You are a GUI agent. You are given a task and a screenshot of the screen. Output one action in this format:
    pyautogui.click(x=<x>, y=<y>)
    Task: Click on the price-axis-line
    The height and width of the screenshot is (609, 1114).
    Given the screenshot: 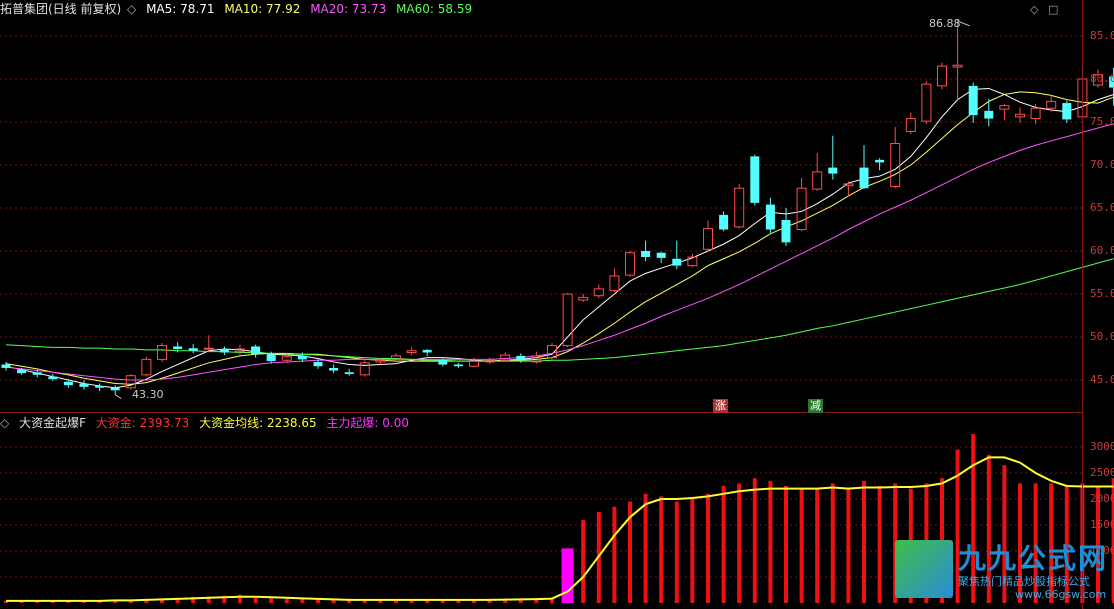 What is the action you would take?
    pyautogui.click(x=1082, y=304)
    